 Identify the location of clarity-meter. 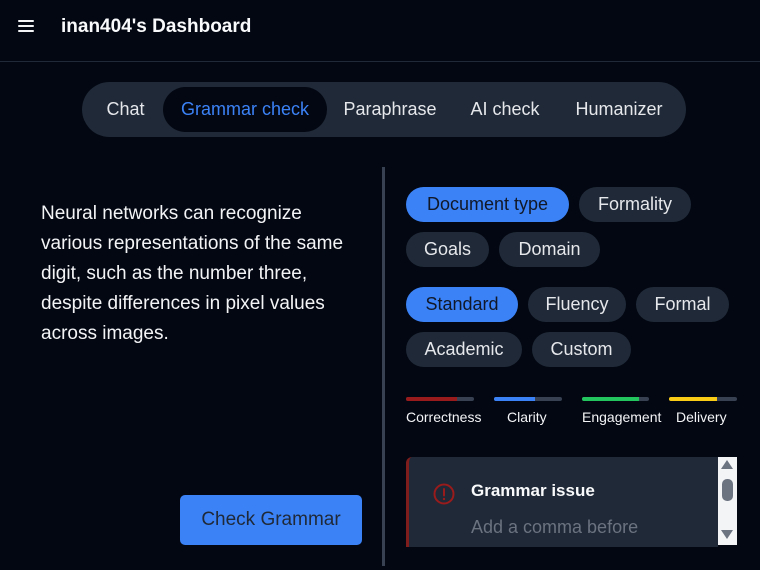
(528, 399).